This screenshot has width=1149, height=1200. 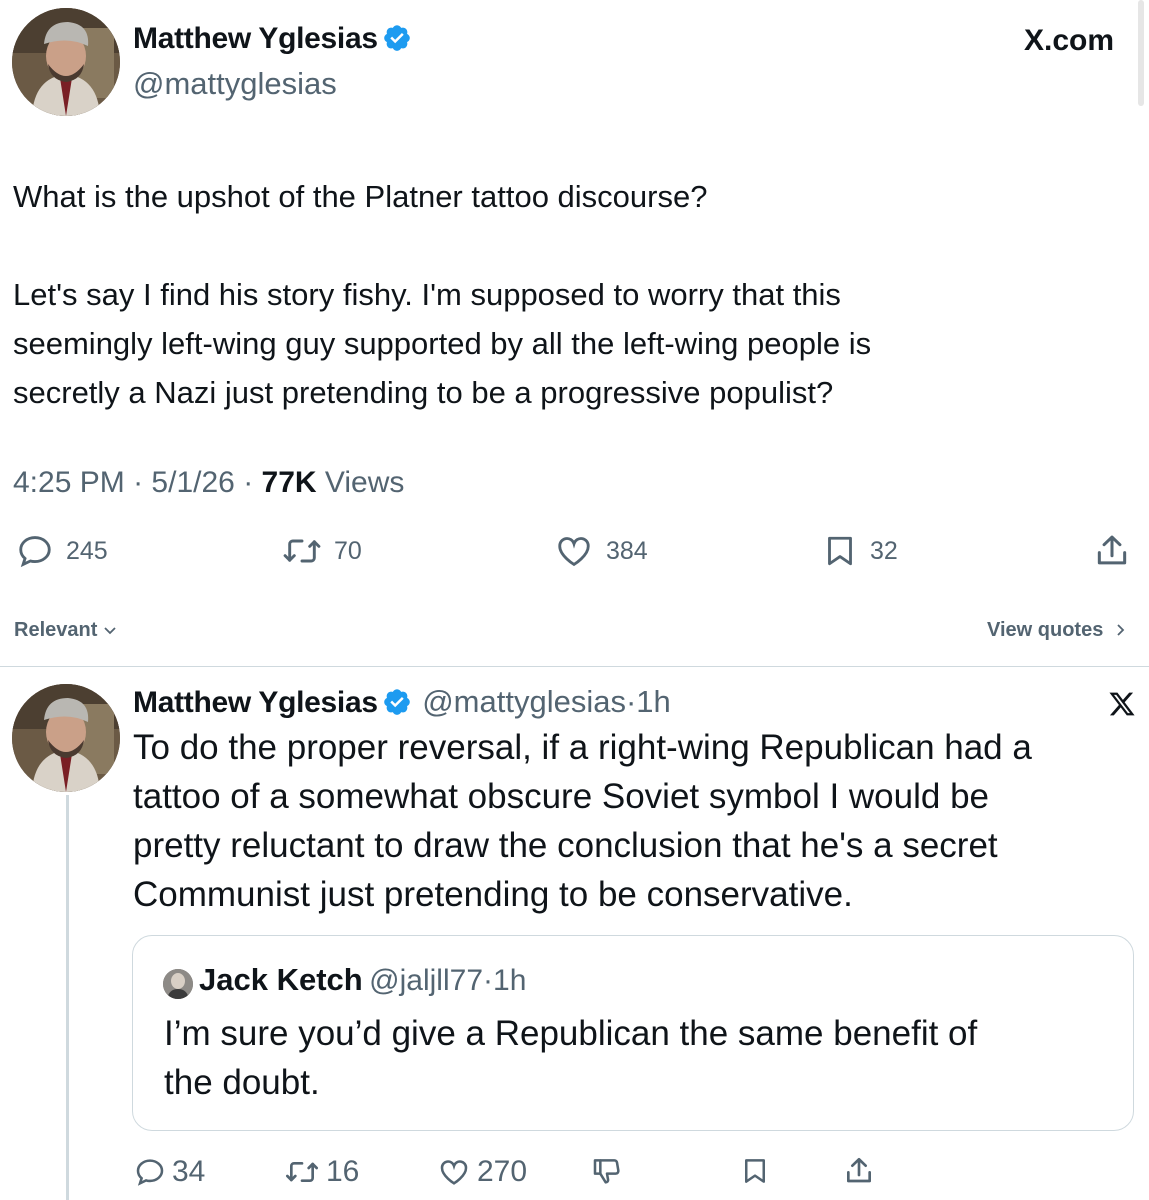 I want to click on quoted-header: Jack Ketch @jaljll77·1h, so click(x=362, y=980).